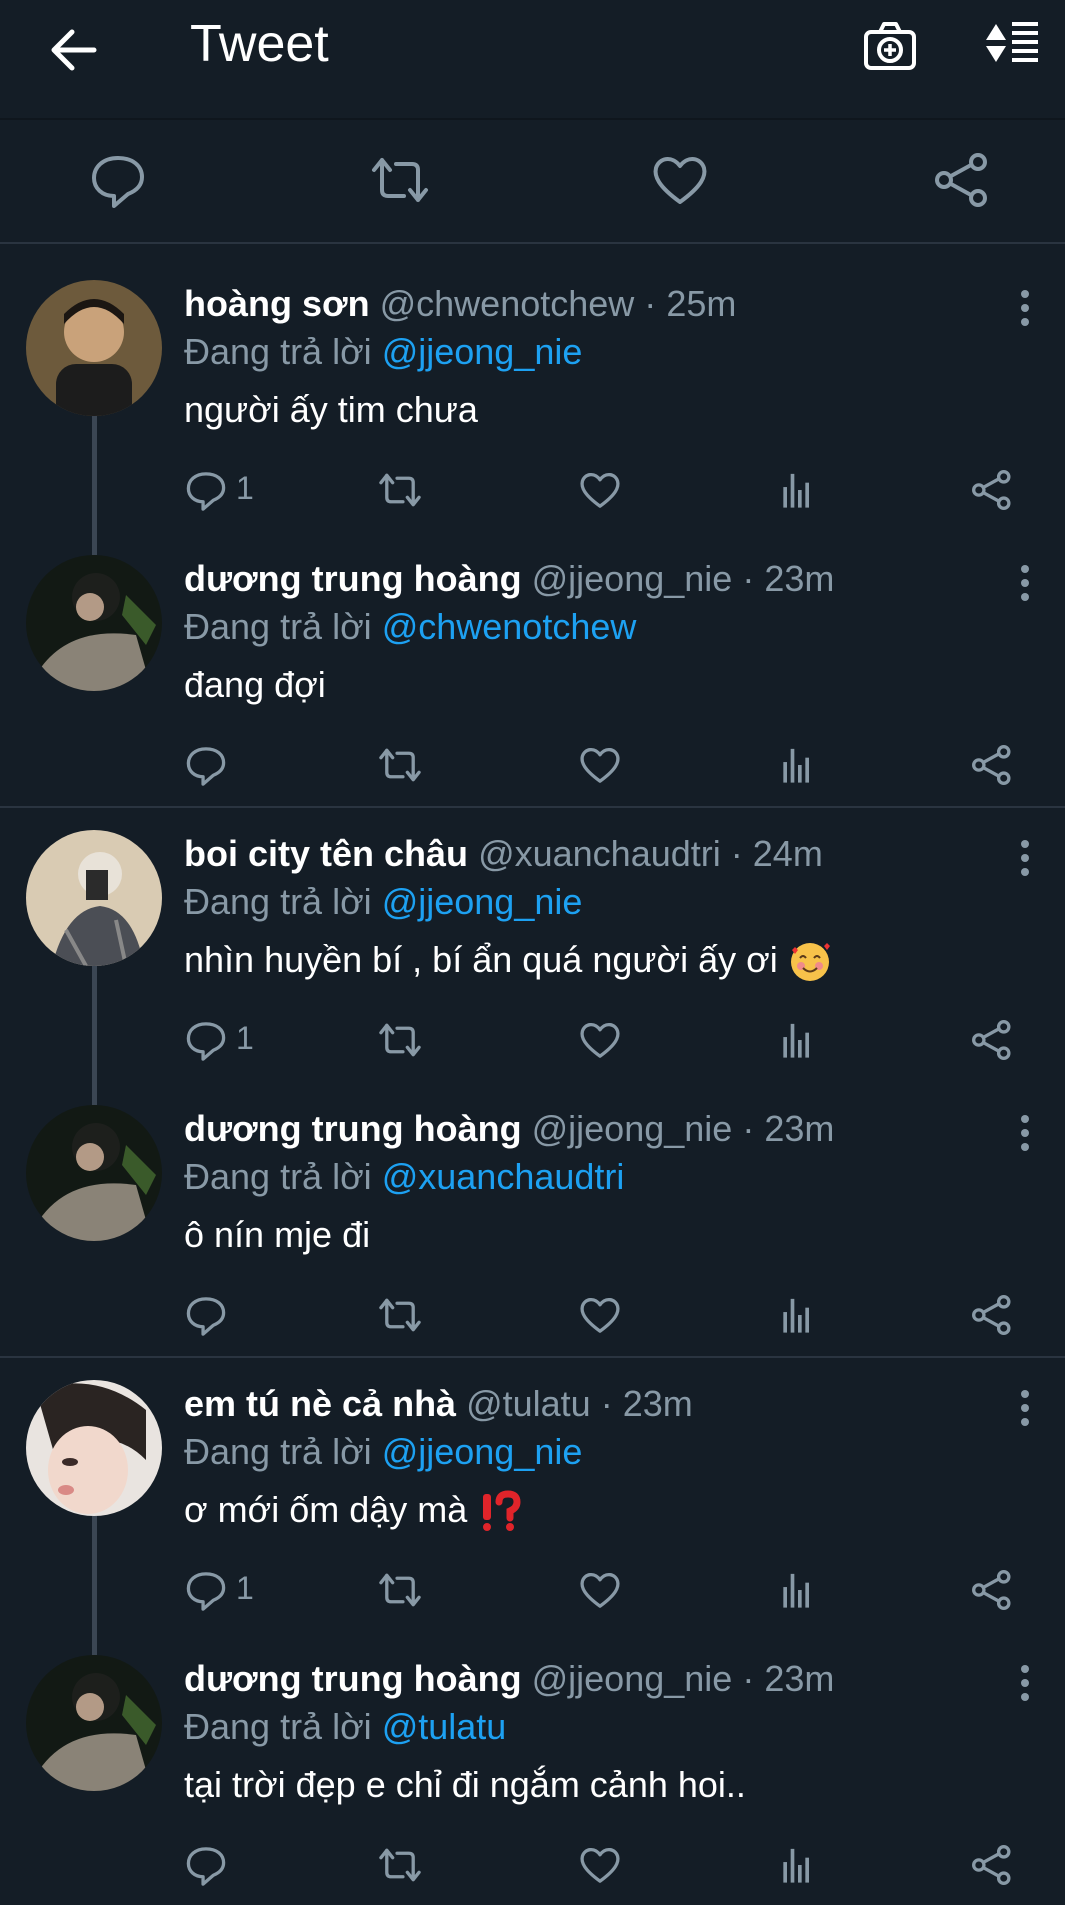 The image size is (1065, 1905). Describe the element at coordinates (277, 303) in the screenshot. I see `display-name: hoàng sơn` at that location.